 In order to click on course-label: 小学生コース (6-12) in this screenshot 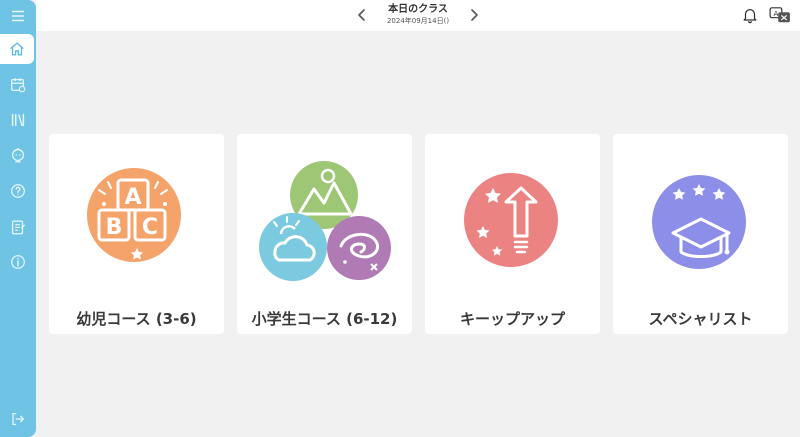, I will do `click(324, 319)`.